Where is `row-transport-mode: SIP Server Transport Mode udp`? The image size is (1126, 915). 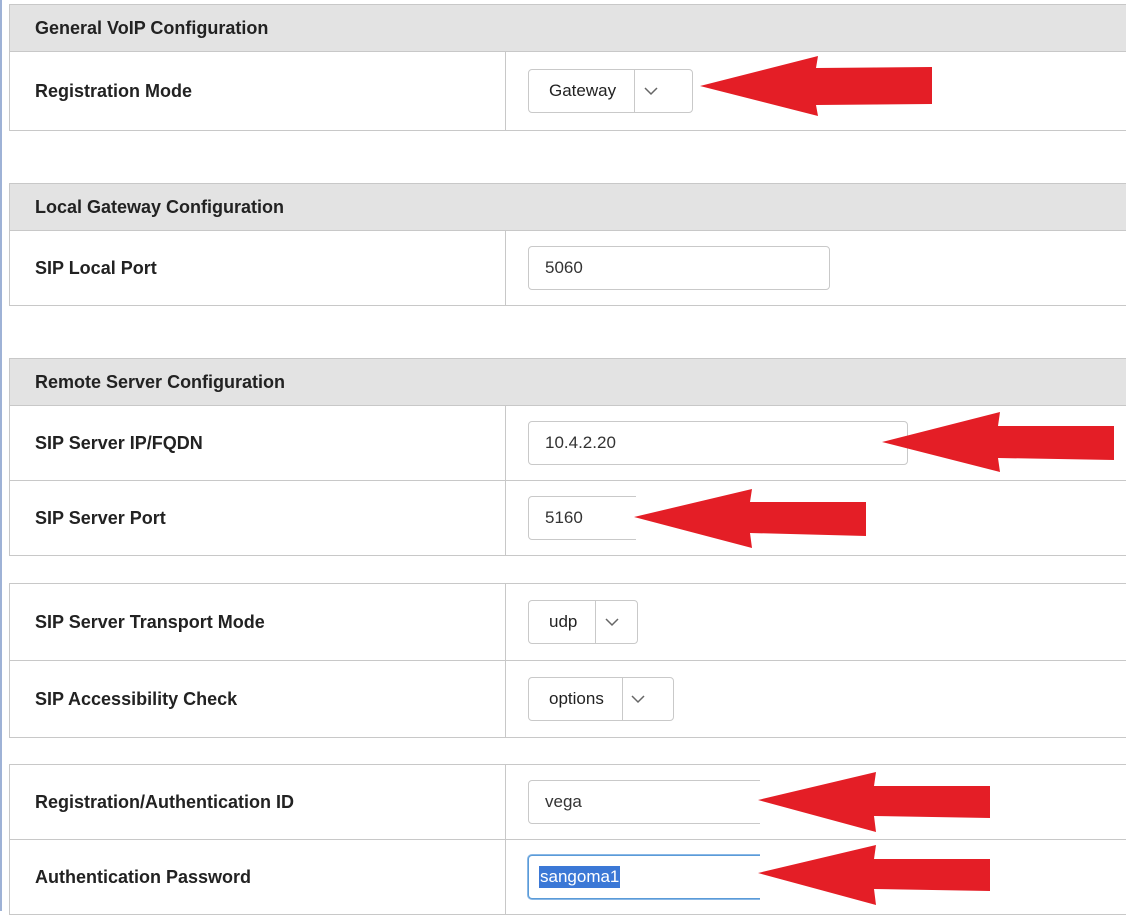
row-transport-mode: SIP Server Transport Mode udp is located at coordinates (568, 622).